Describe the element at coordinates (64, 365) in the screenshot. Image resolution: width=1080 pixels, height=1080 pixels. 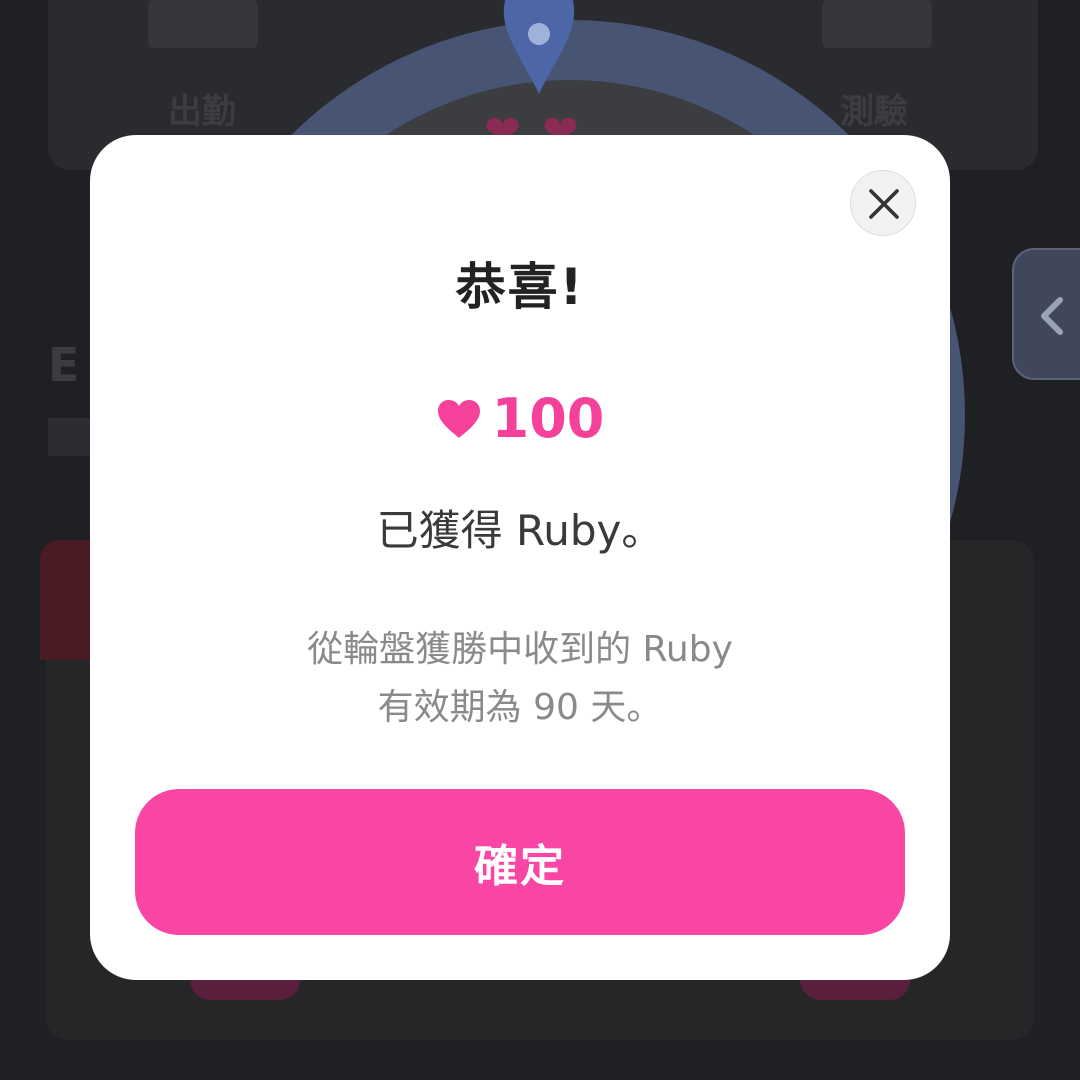
I see `background-heading: E` at that location.